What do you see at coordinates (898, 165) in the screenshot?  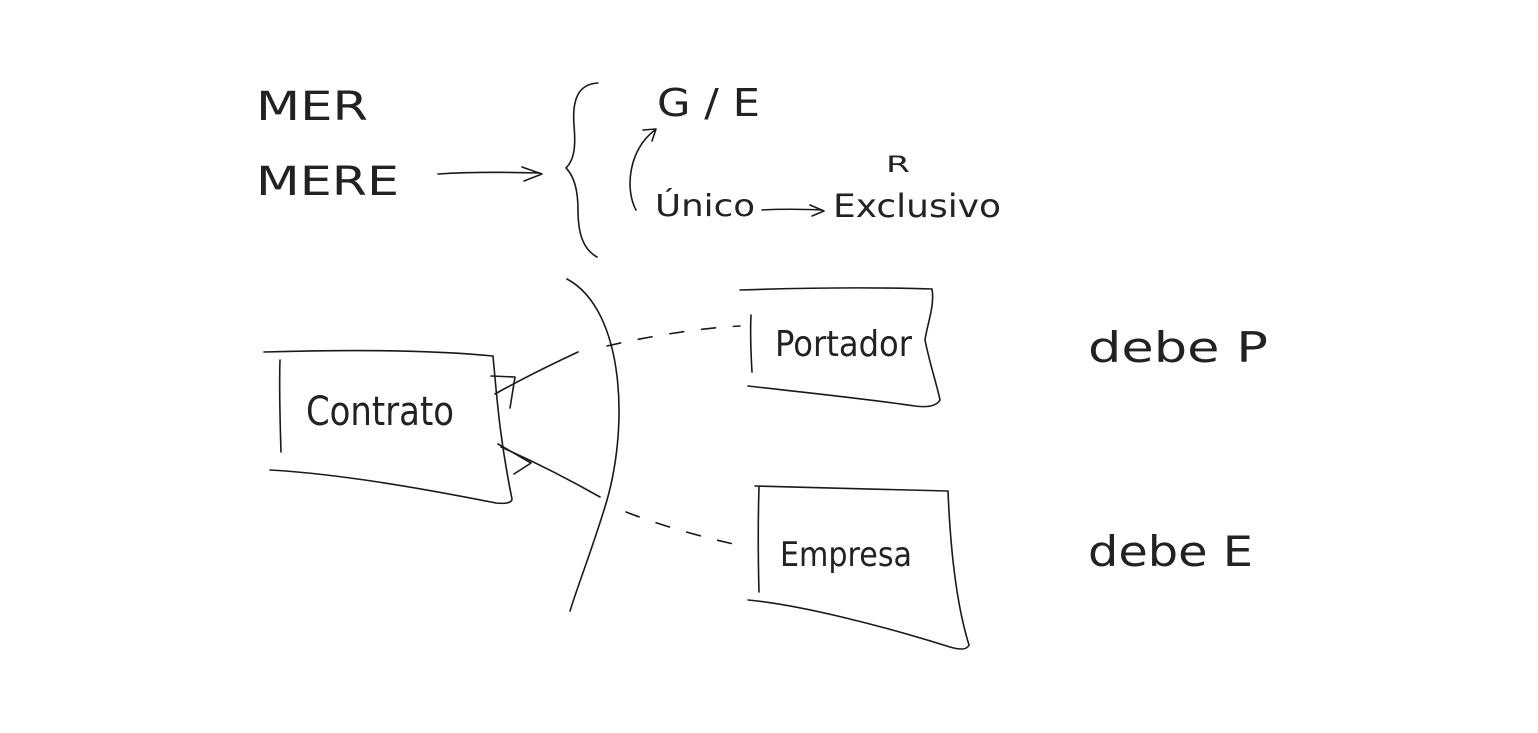 I see `r-label: R` at bounding box center [898, 165].